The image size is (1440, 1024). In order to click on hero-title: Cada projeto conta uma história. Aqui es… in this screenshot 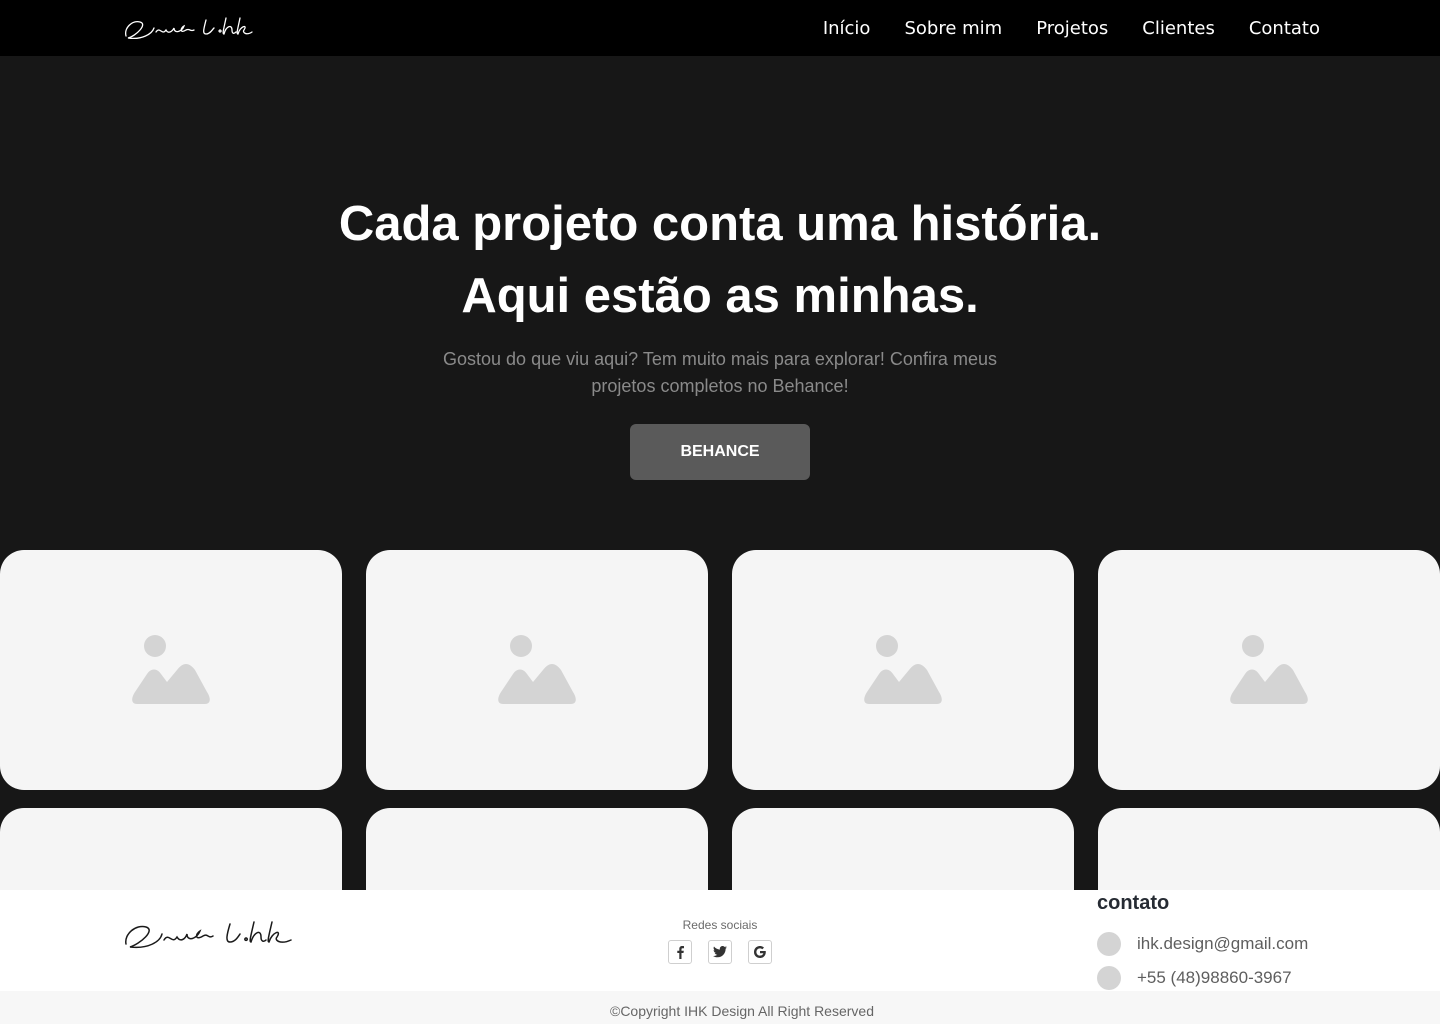, I will do `click(720, 260)`.